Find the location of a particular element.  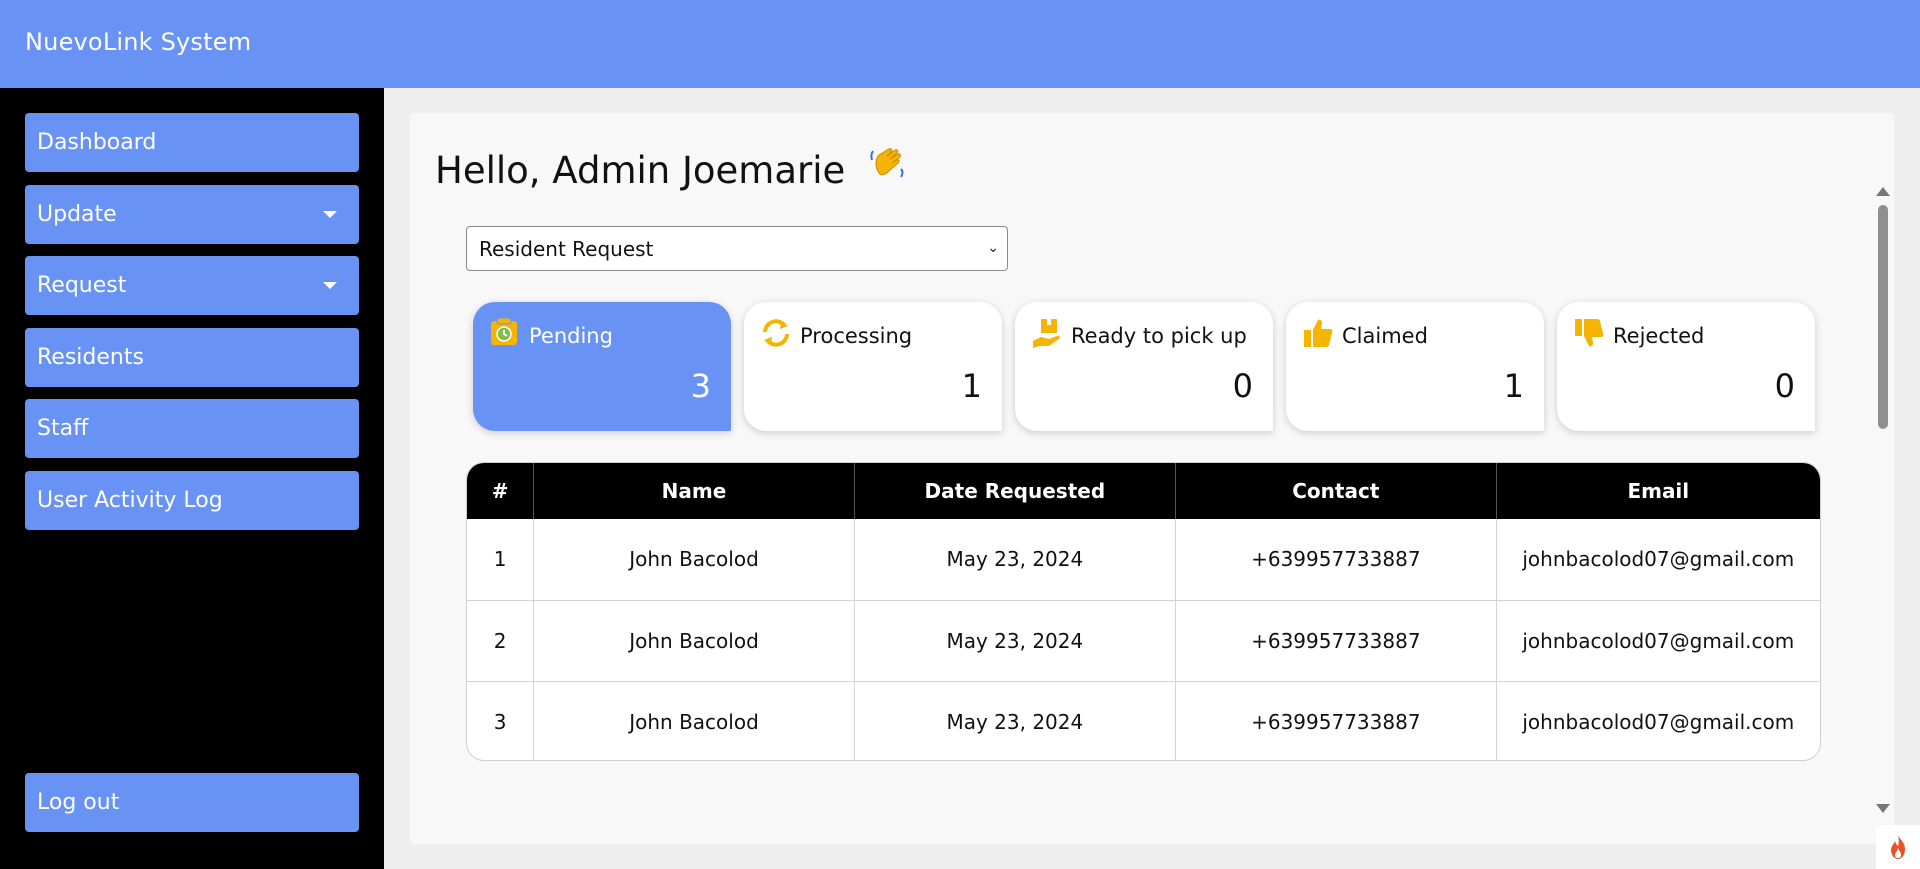

logout-button: Log out is located at coordinates (192, 802).